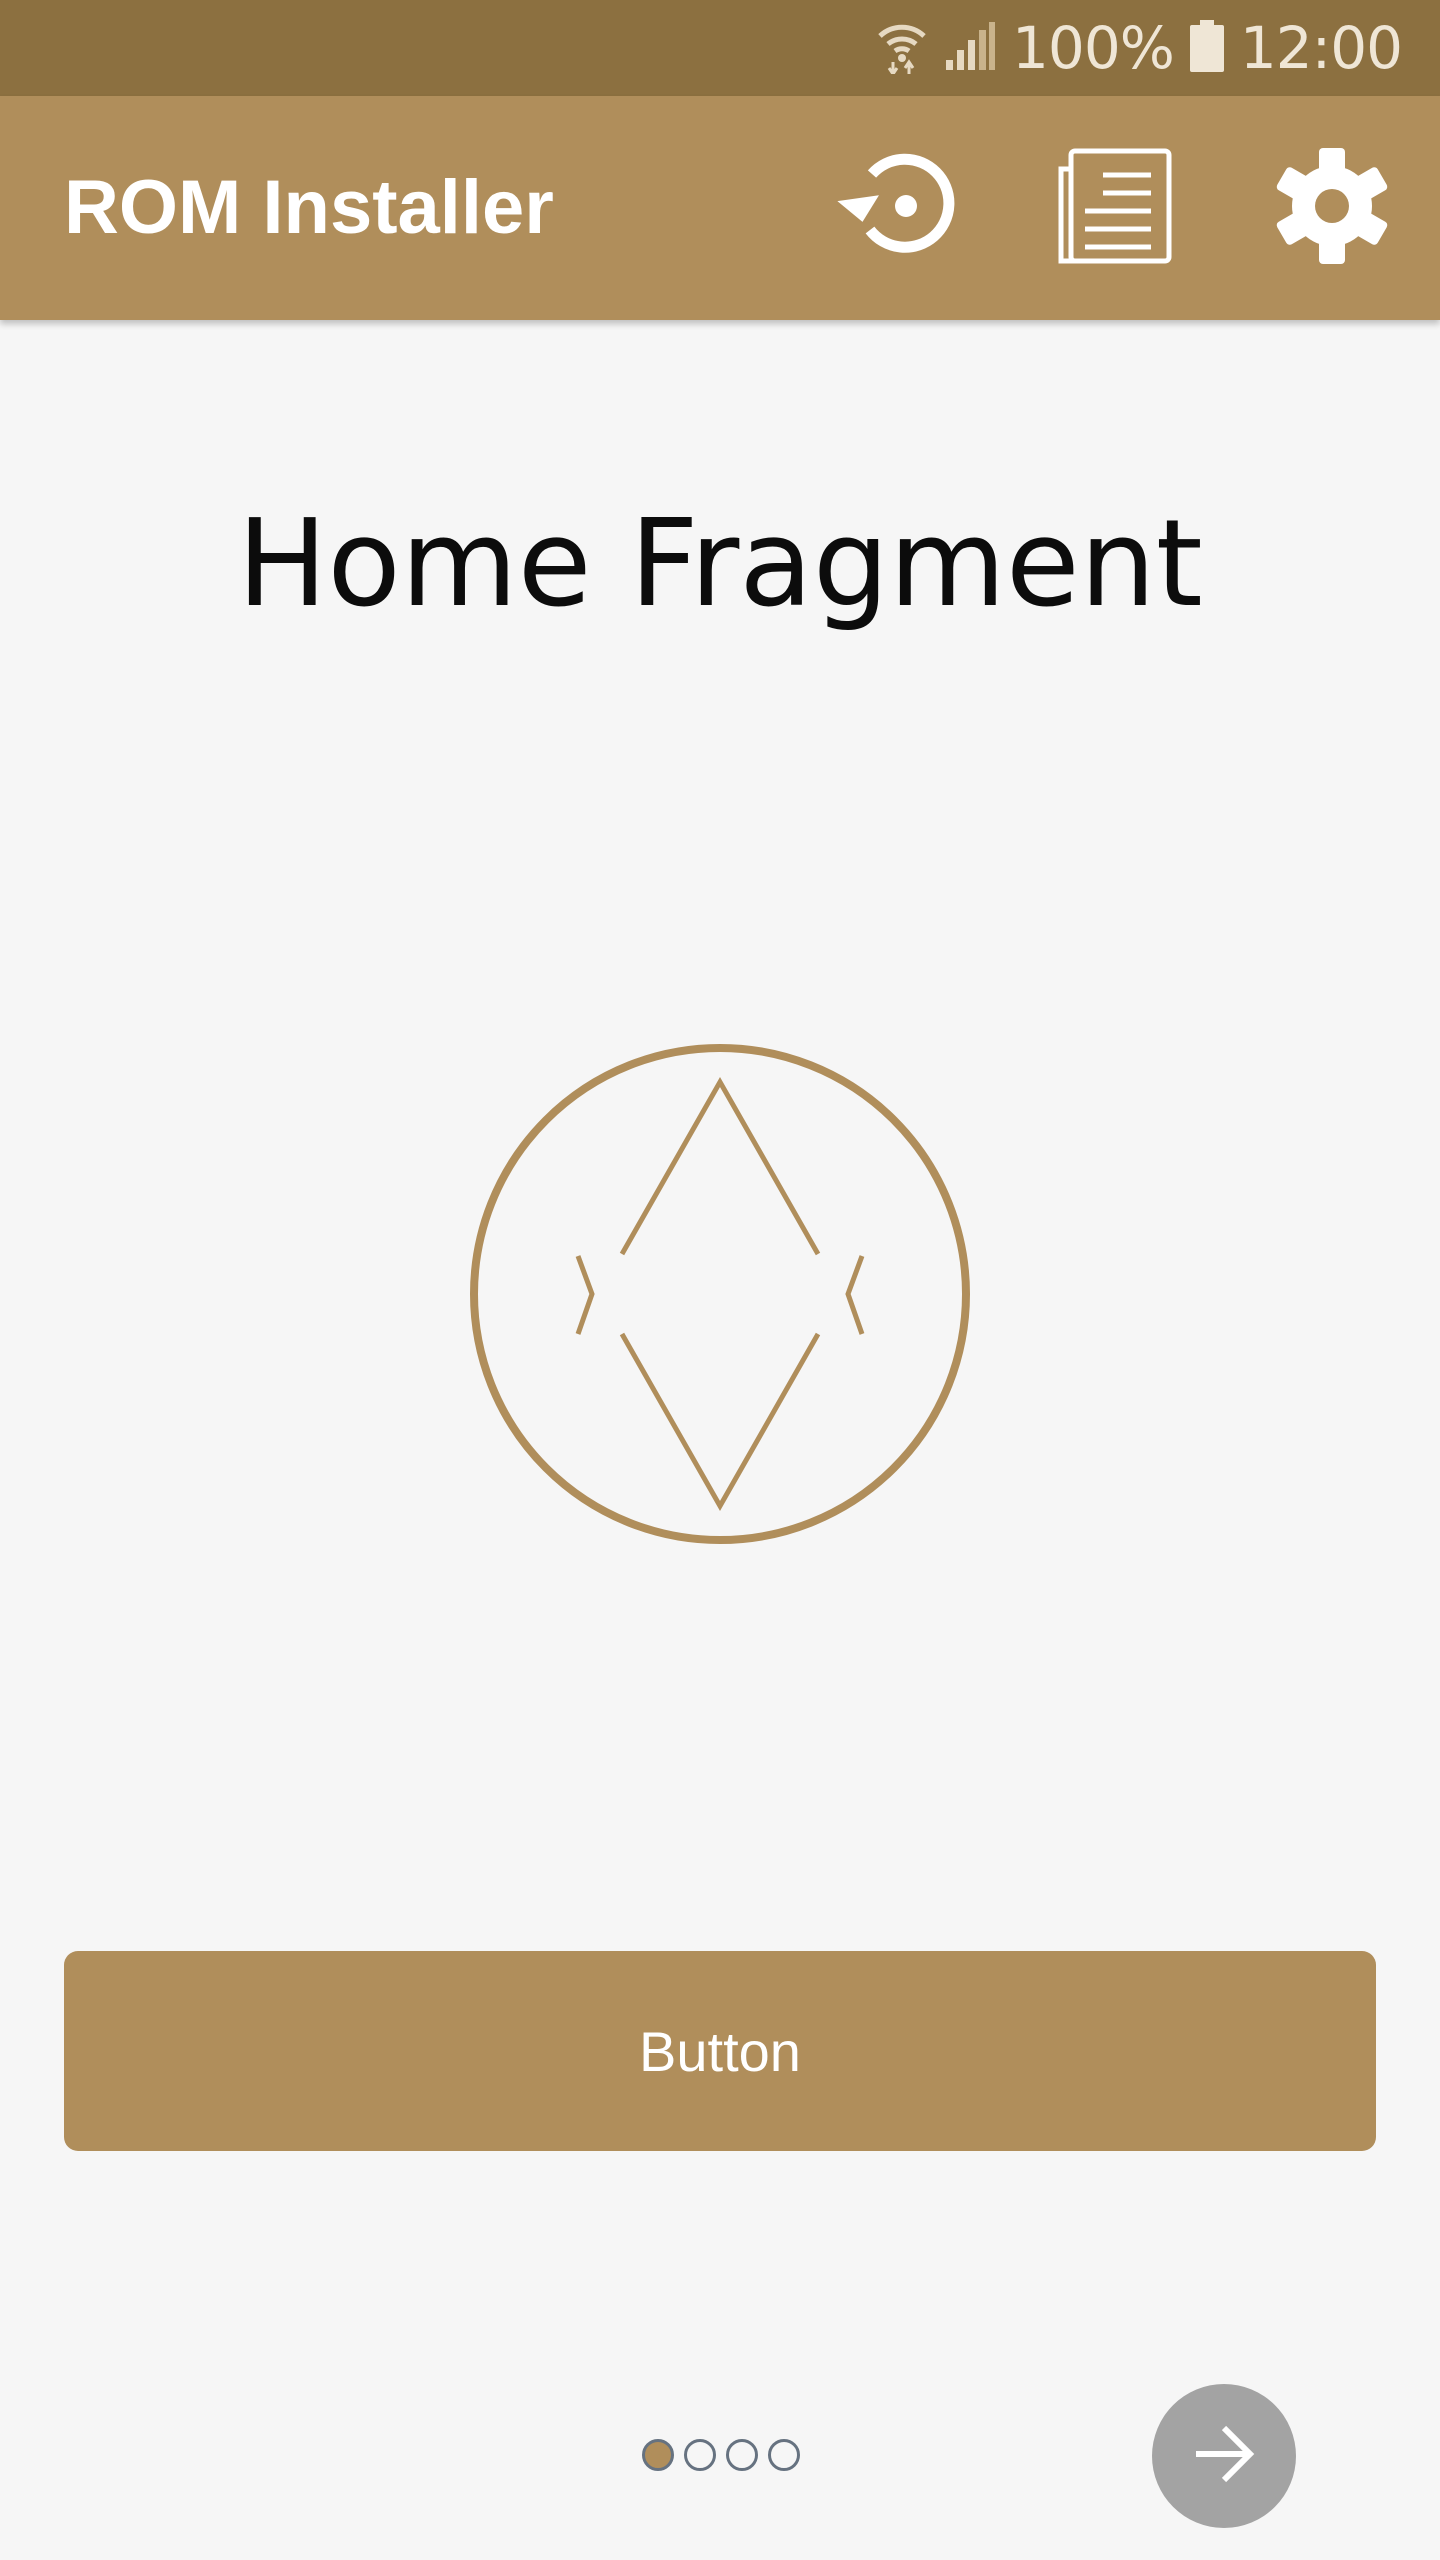 Image resolution: width=1440 pixels, height=2560 pixels. Describe the element at coordinates (720, 1294) in the screenshot. I see `app-logo` at that location.